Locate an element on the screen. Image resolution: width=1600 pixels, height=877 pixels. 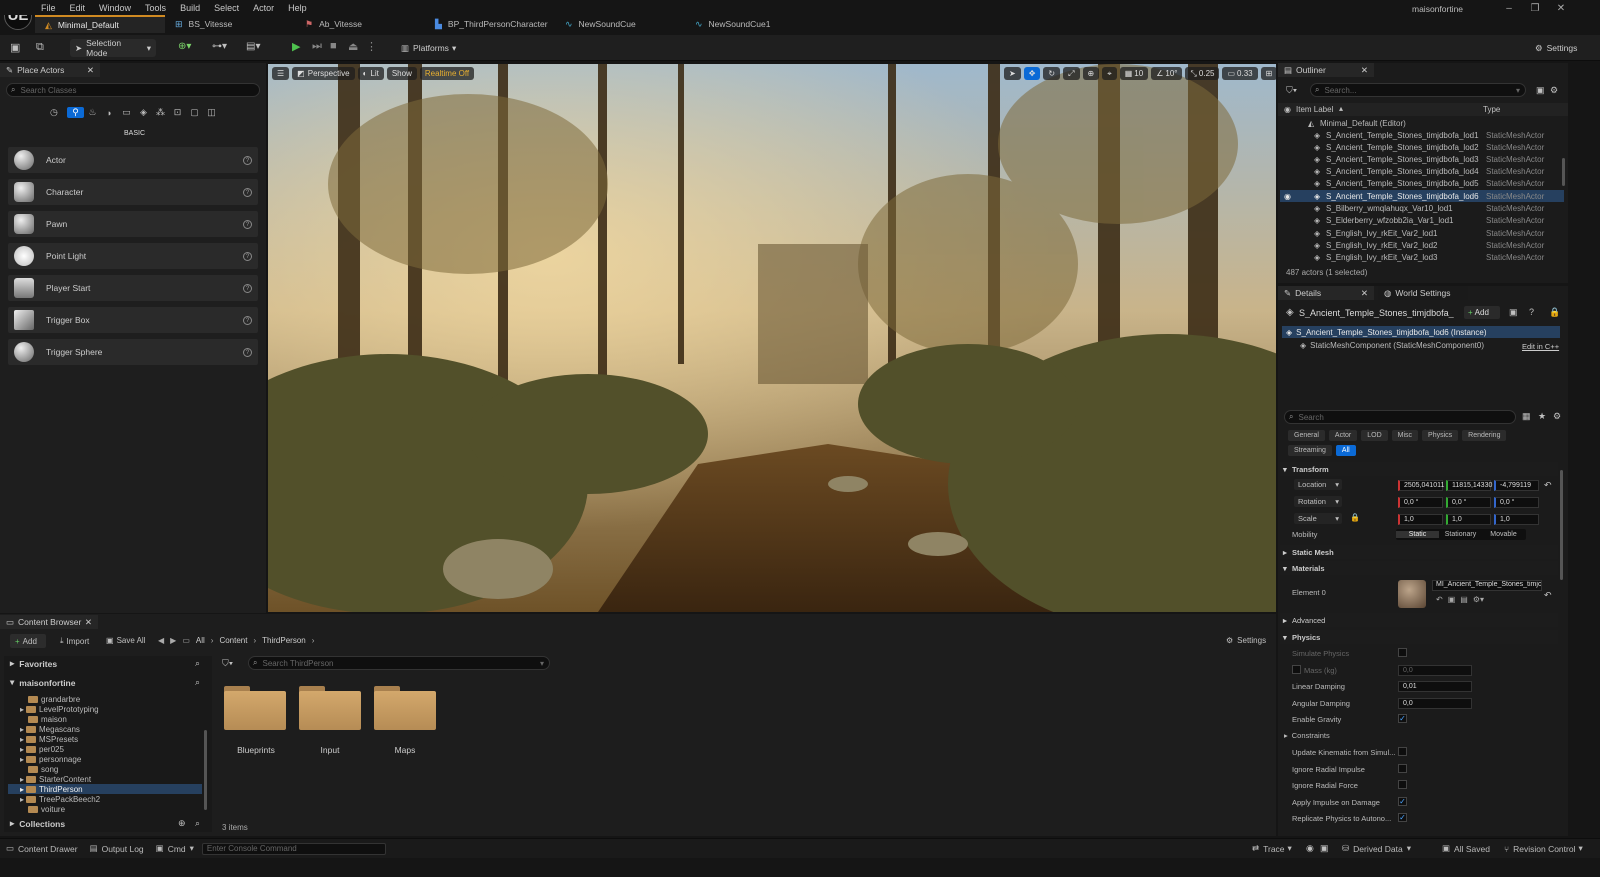
breadcrumb-content: Content is located at coordinates (233, 640).